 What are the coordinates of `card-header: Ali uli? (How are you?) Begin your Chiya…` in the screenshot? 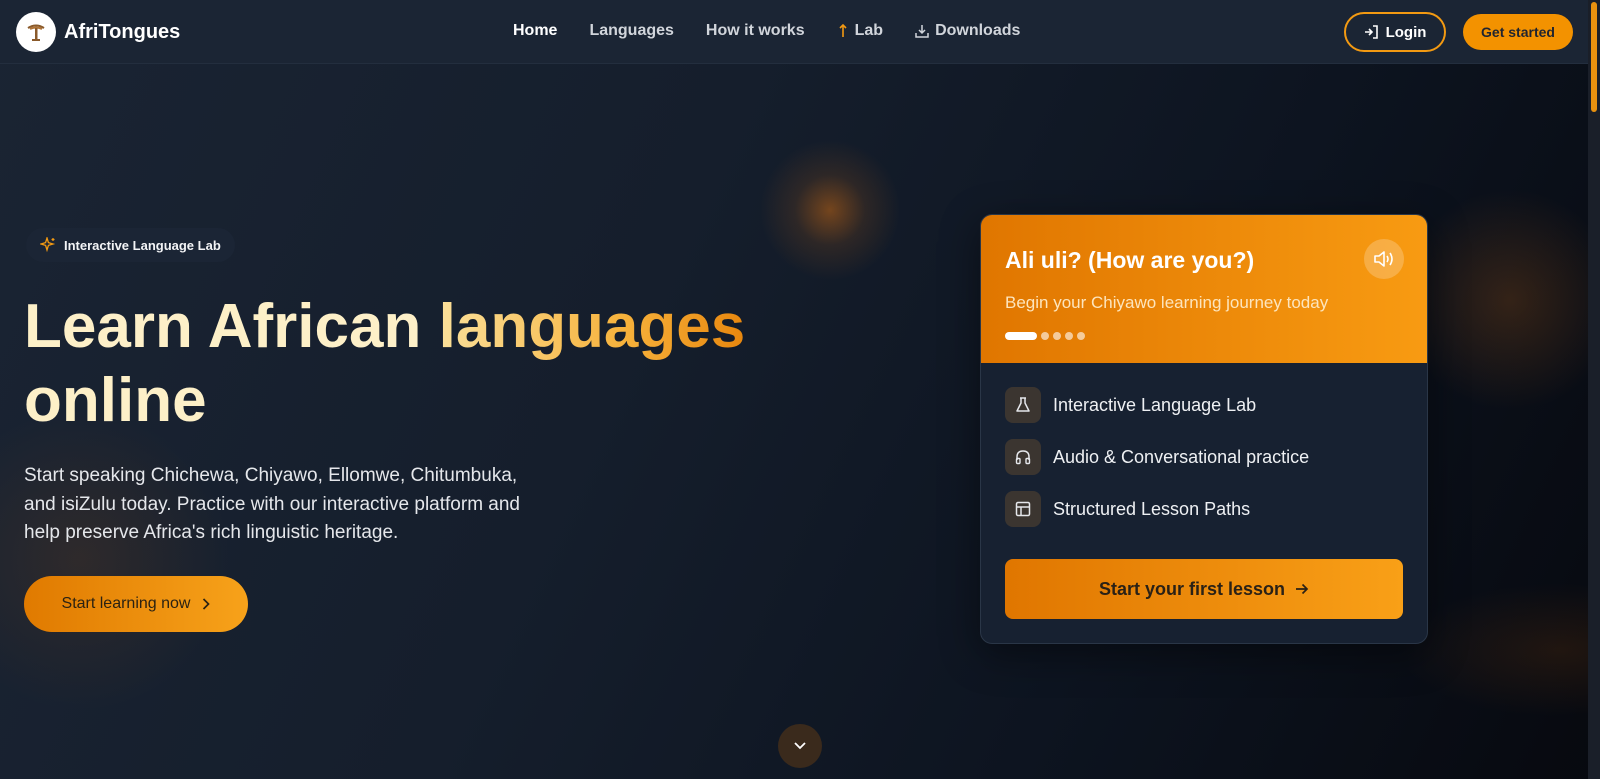 It's located at (1204, 289).